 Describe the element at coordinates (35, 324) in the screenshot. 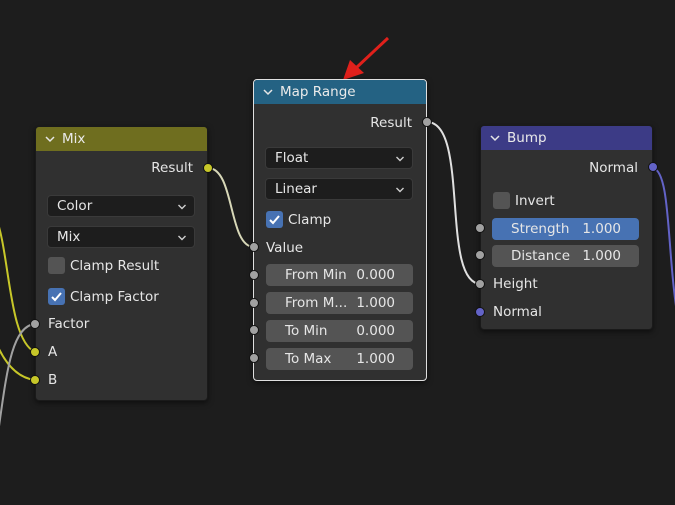

I see `mix-factor-socket` at that location.